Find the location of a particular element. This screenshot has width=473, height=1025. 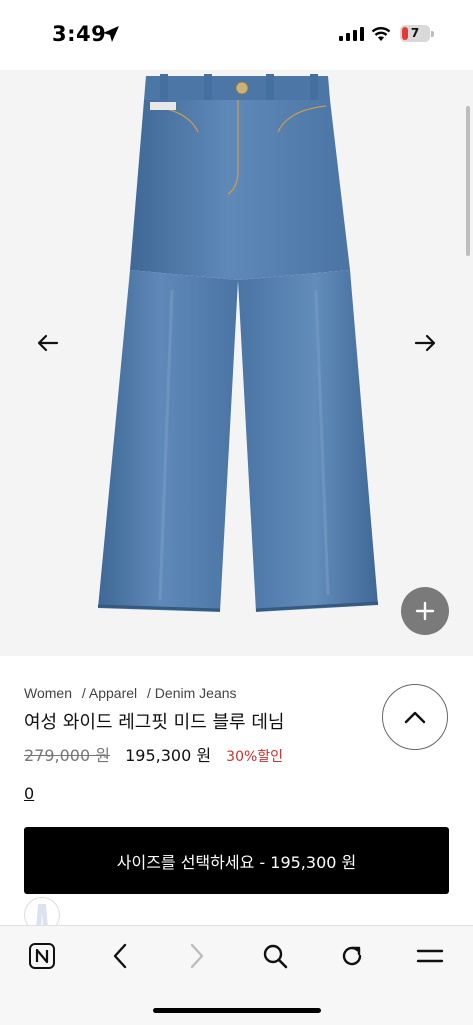

zoom-button is located at coordinates (425, 611).